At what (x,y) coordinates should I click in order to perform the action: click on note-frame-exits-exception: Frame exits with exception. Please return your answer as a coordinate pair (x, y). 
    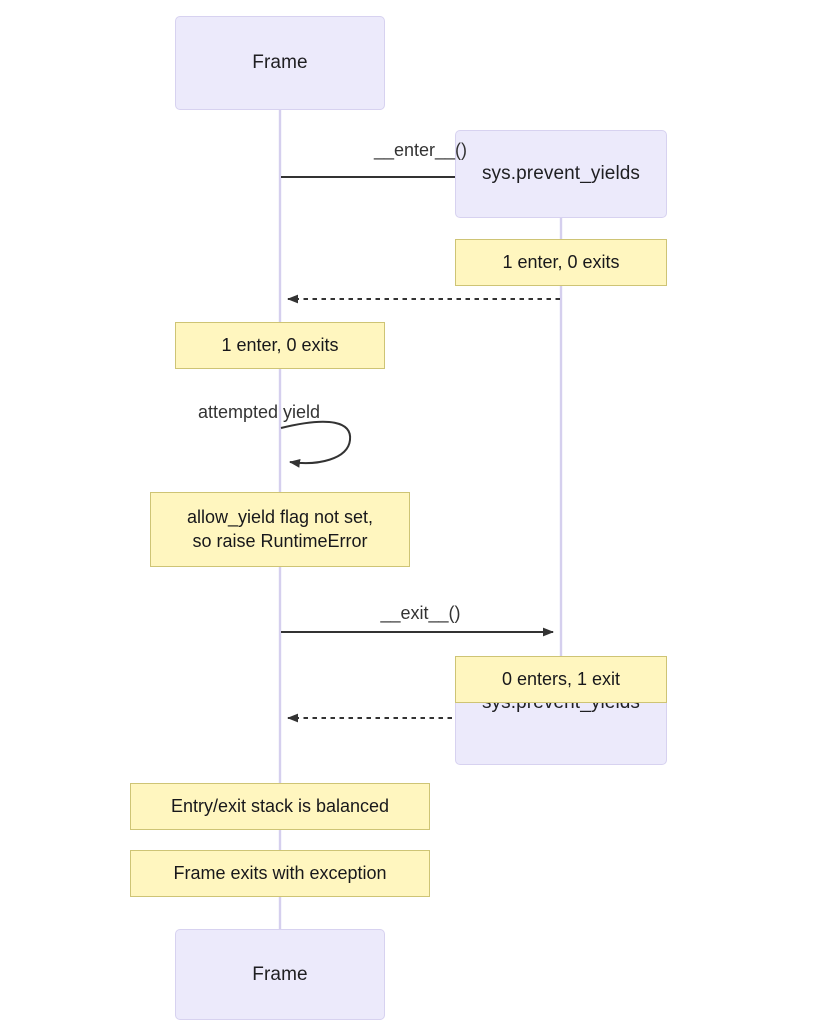
    Looking at the image, I should click on (280, 873).